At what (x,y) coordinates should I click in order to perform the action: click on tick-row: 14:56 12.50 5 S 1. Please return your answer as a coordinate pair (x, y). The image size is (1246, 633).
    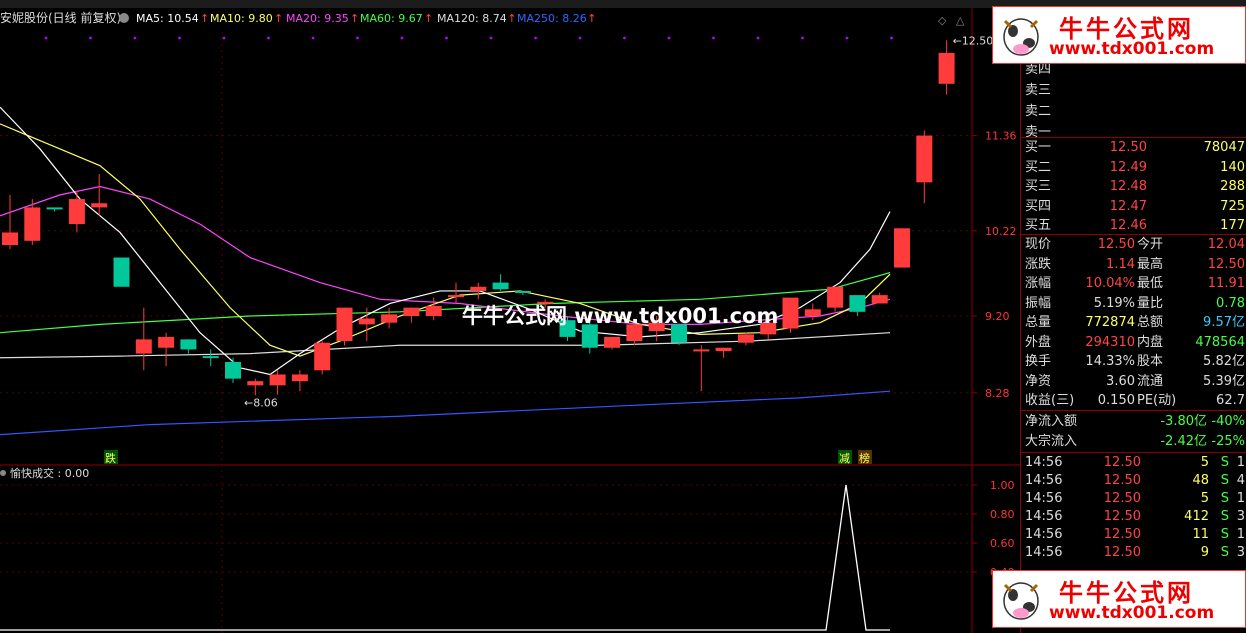
    Looking at the image, I should click on (1133, 462).